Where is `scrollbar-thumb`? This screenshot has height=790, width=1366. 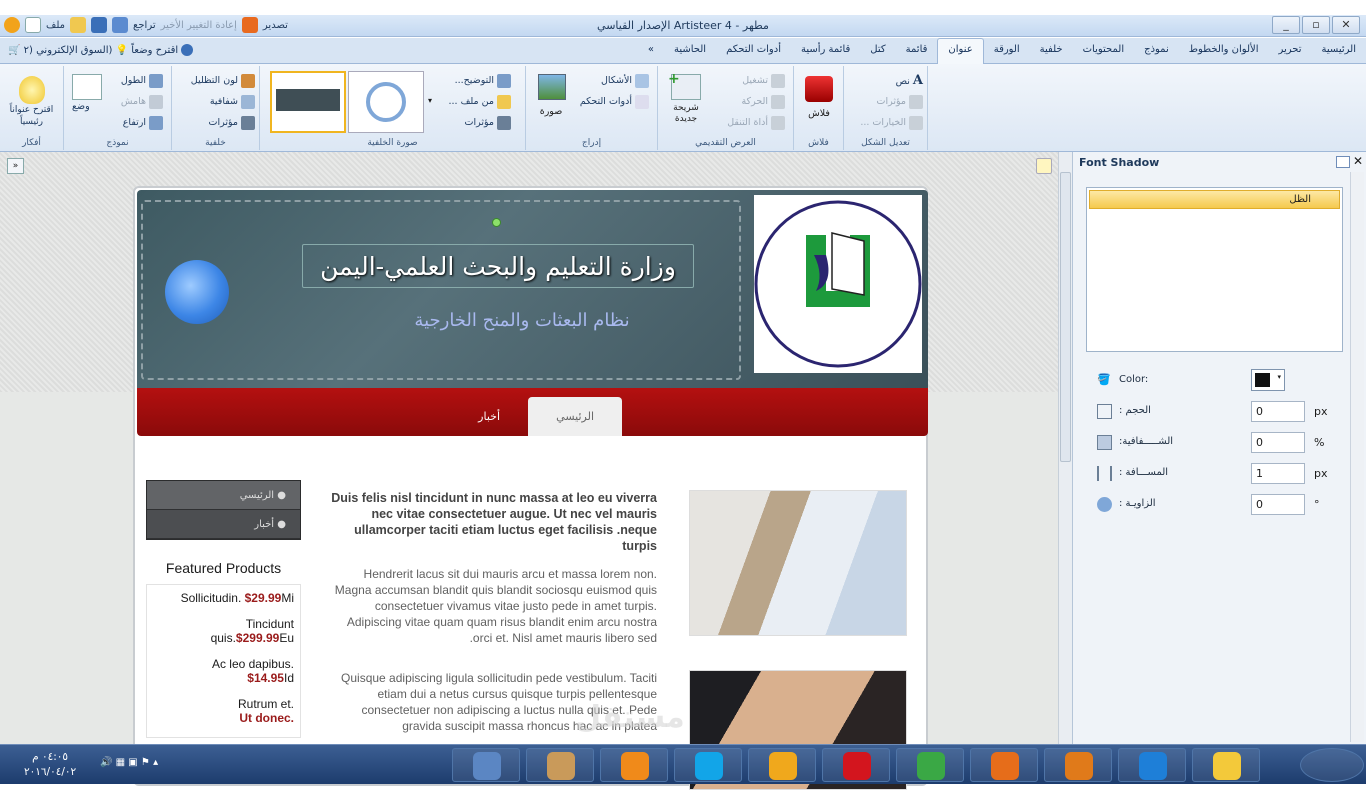 scrollbar-thumb is located at coordinates (1065, 317).